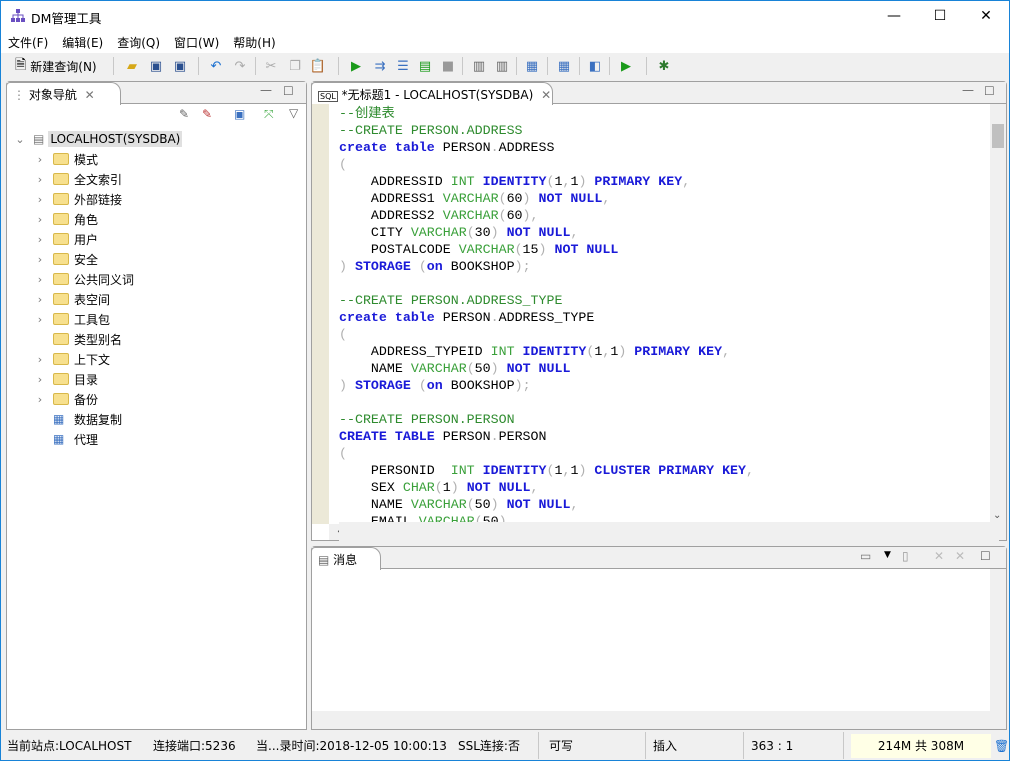 This screenshot has width=1010, height=761. I want to click on auto-commit-icon: ◧, so click(595, 66).